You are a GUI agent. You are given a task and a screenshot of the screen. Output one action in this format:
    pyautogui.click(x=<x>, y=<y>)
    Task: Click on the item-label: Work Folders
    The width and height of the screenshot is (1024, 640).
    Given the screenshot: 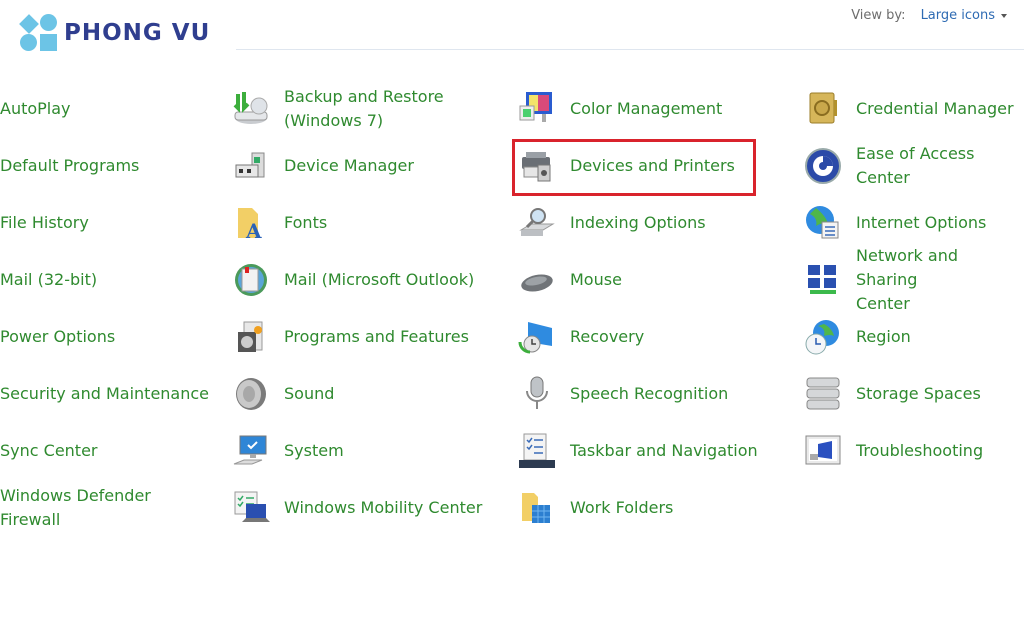 What is the action you would take?
    pyautogui.click(x=622, y=507)
    